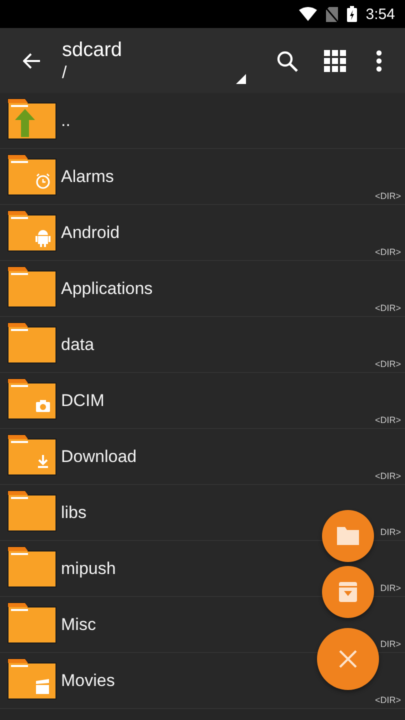 The width and height of the screenshot is (405, 720). I want to click on folder-robot-icon, so click(32, 231).